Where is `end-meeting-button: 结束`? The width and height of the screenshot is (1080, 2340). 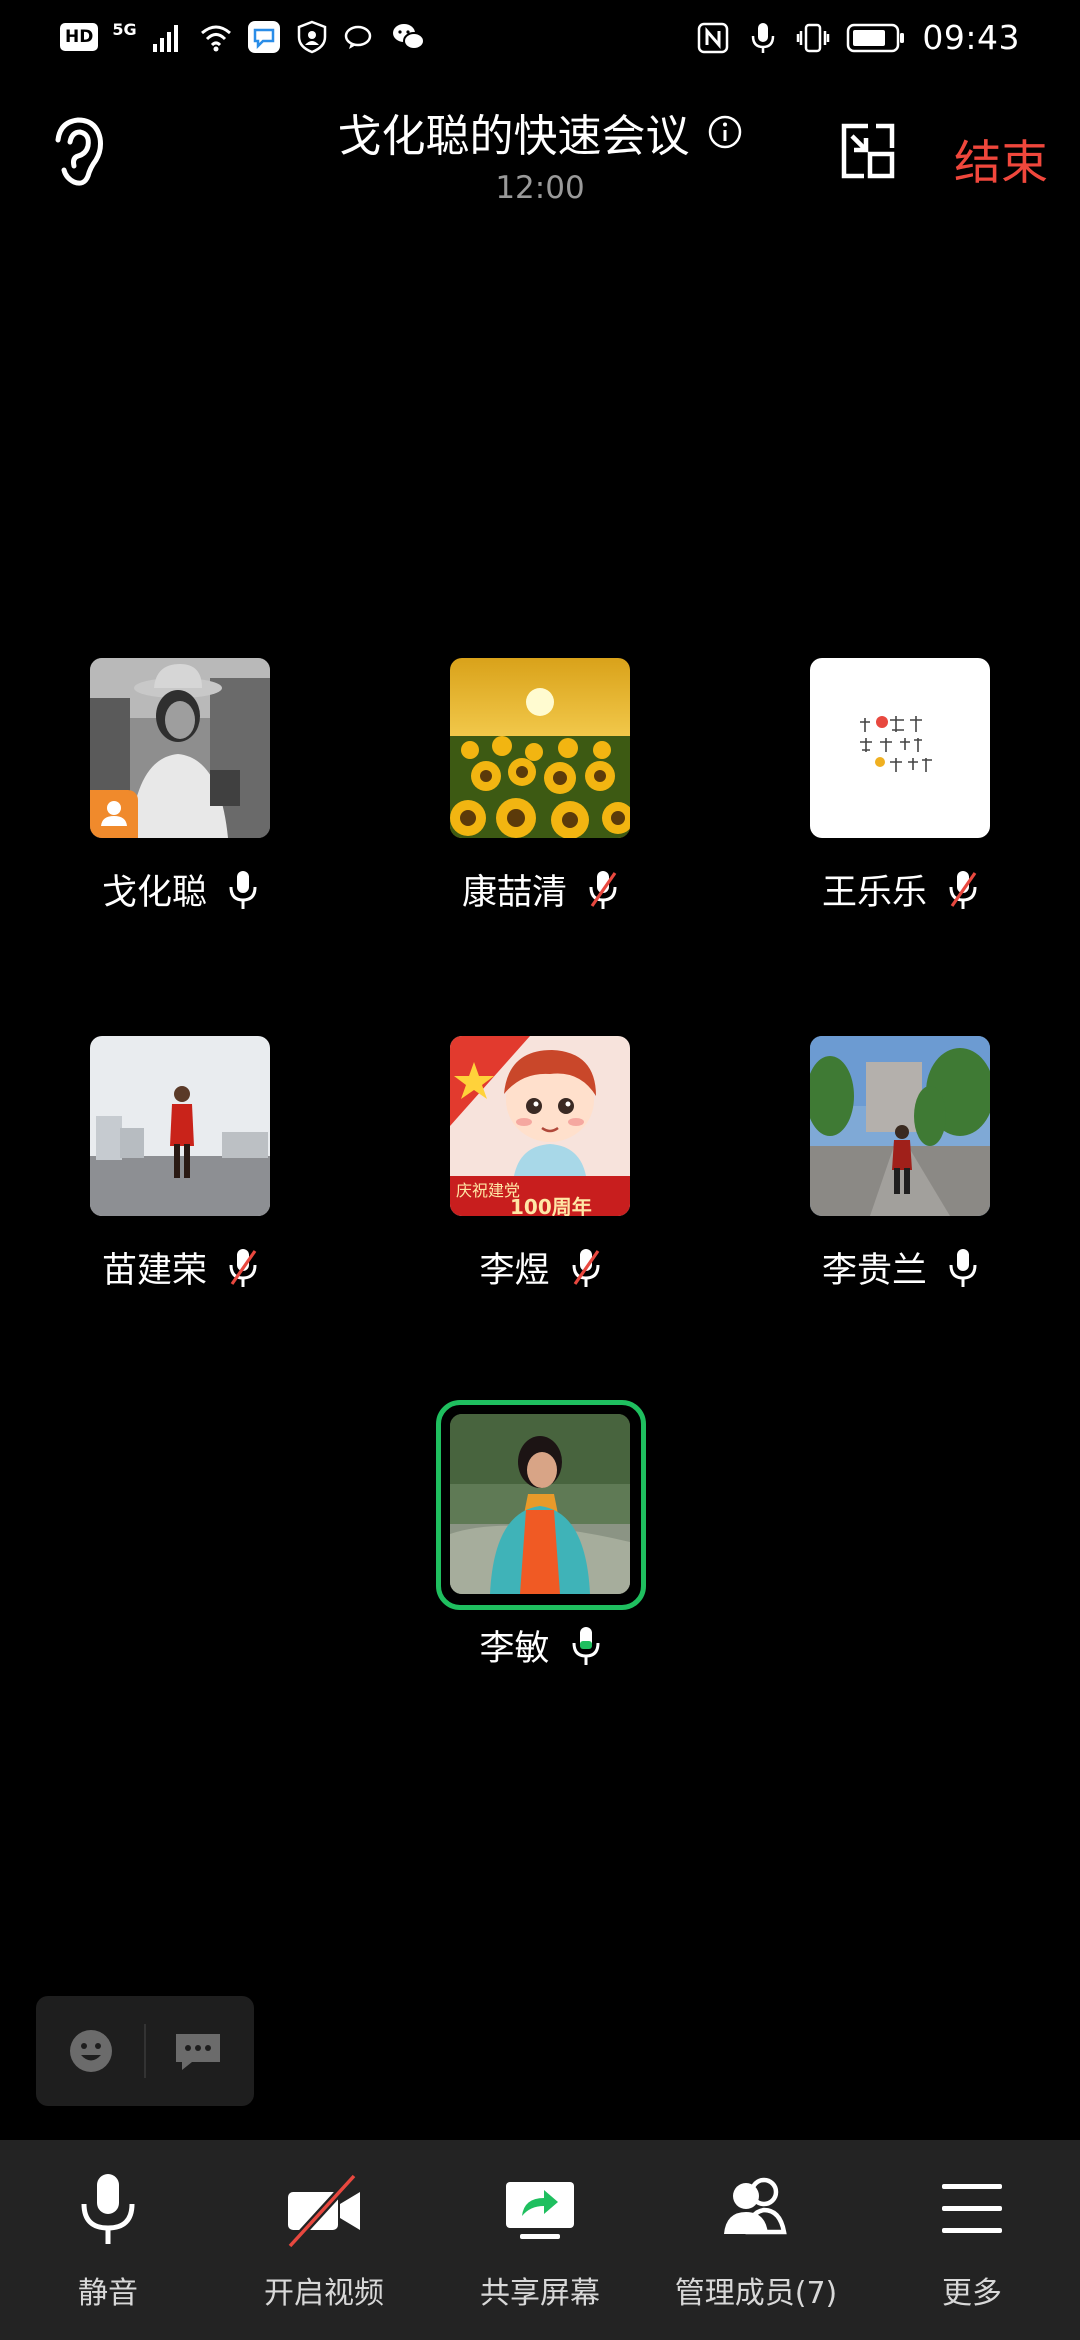 end-meeting-button: 结束 is located at coordinates (1001, 158).